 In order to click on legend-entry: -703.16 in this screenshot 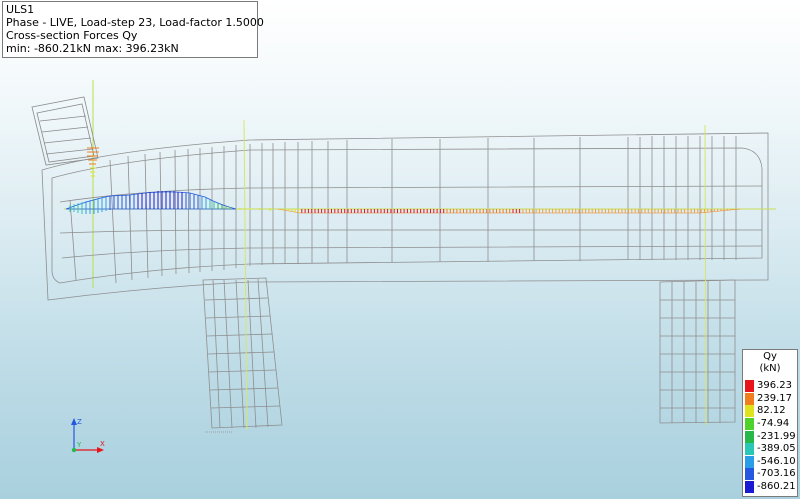, I will do `click(770, 474)`.